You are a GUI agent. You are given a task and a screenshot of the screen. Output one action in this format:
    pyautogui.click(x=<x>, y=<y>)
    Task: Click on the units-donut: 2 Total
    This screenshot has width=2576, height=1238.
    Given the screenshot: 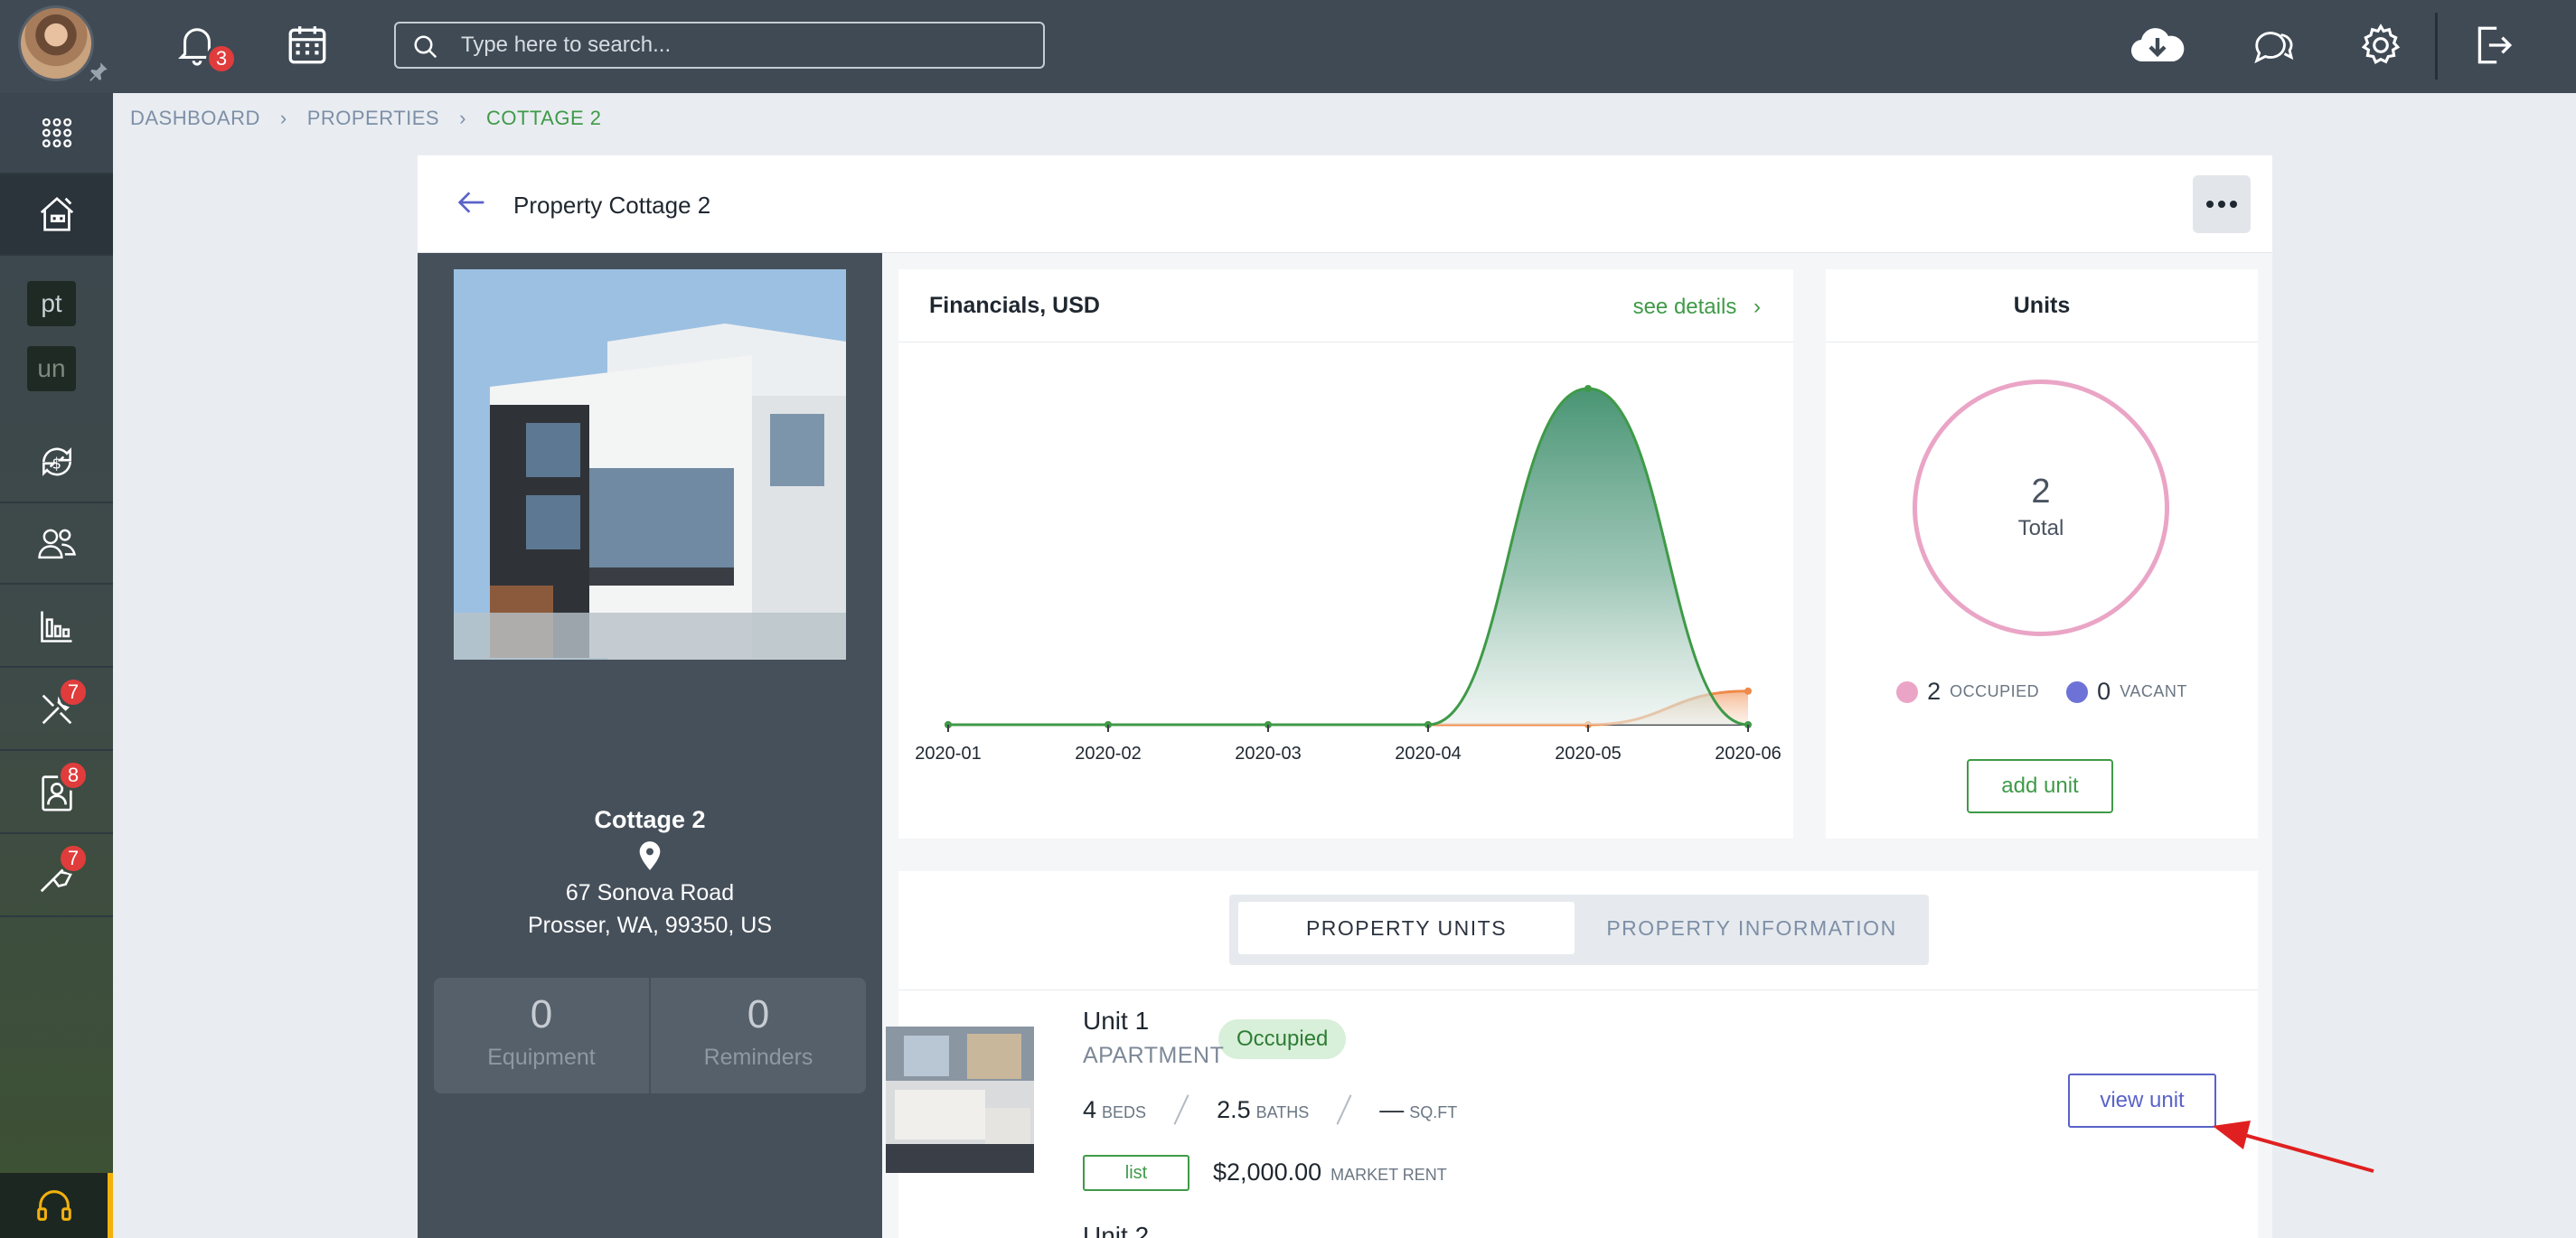 What is the action you would take?
    pyautogui.click(x=2041, y=508)
    